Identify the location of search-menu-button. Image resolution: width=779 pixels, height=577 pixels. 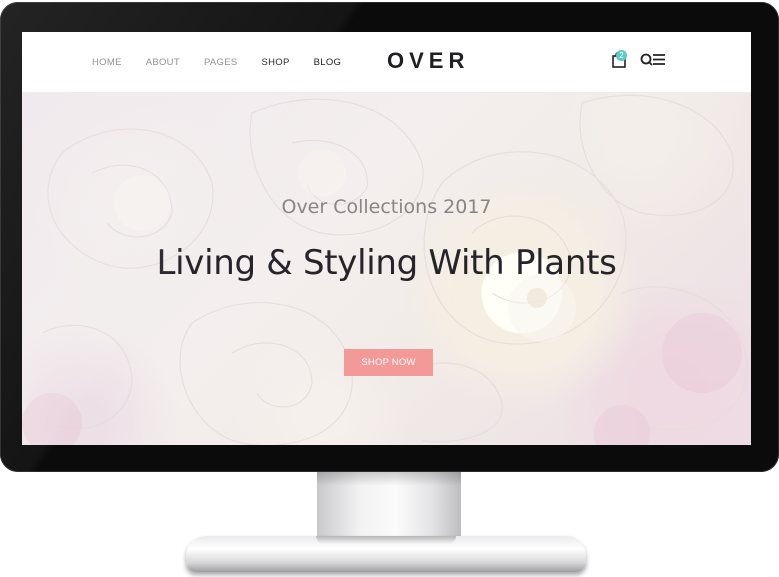
(653, 60).